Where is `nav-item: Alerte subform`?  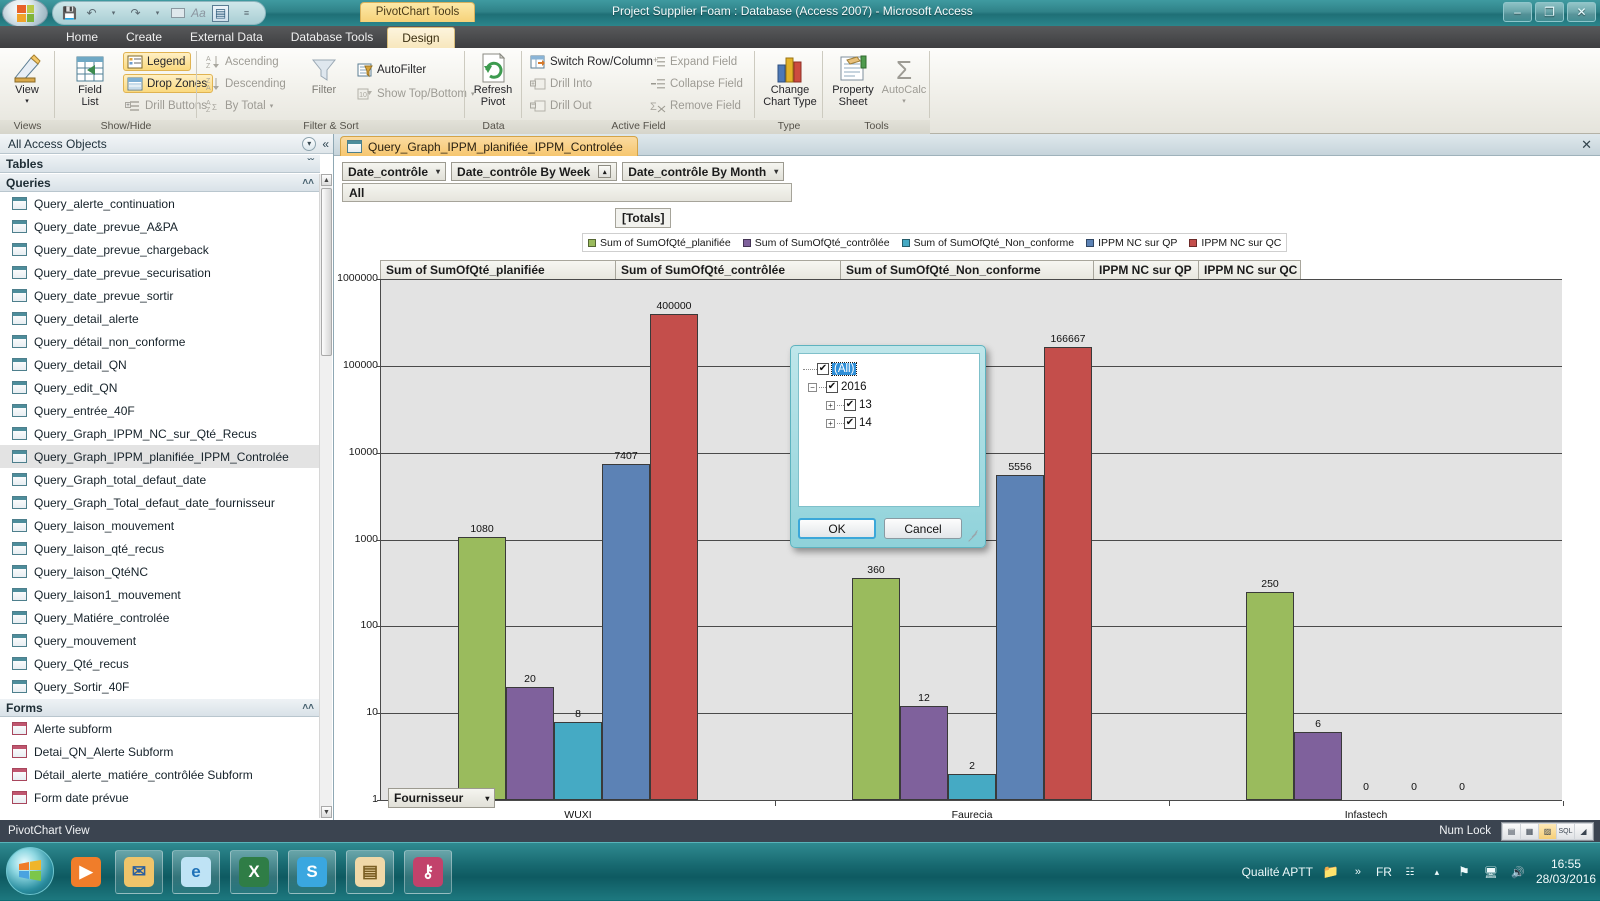
nav-item: Alerte subform is located at coordinates (160, 728).